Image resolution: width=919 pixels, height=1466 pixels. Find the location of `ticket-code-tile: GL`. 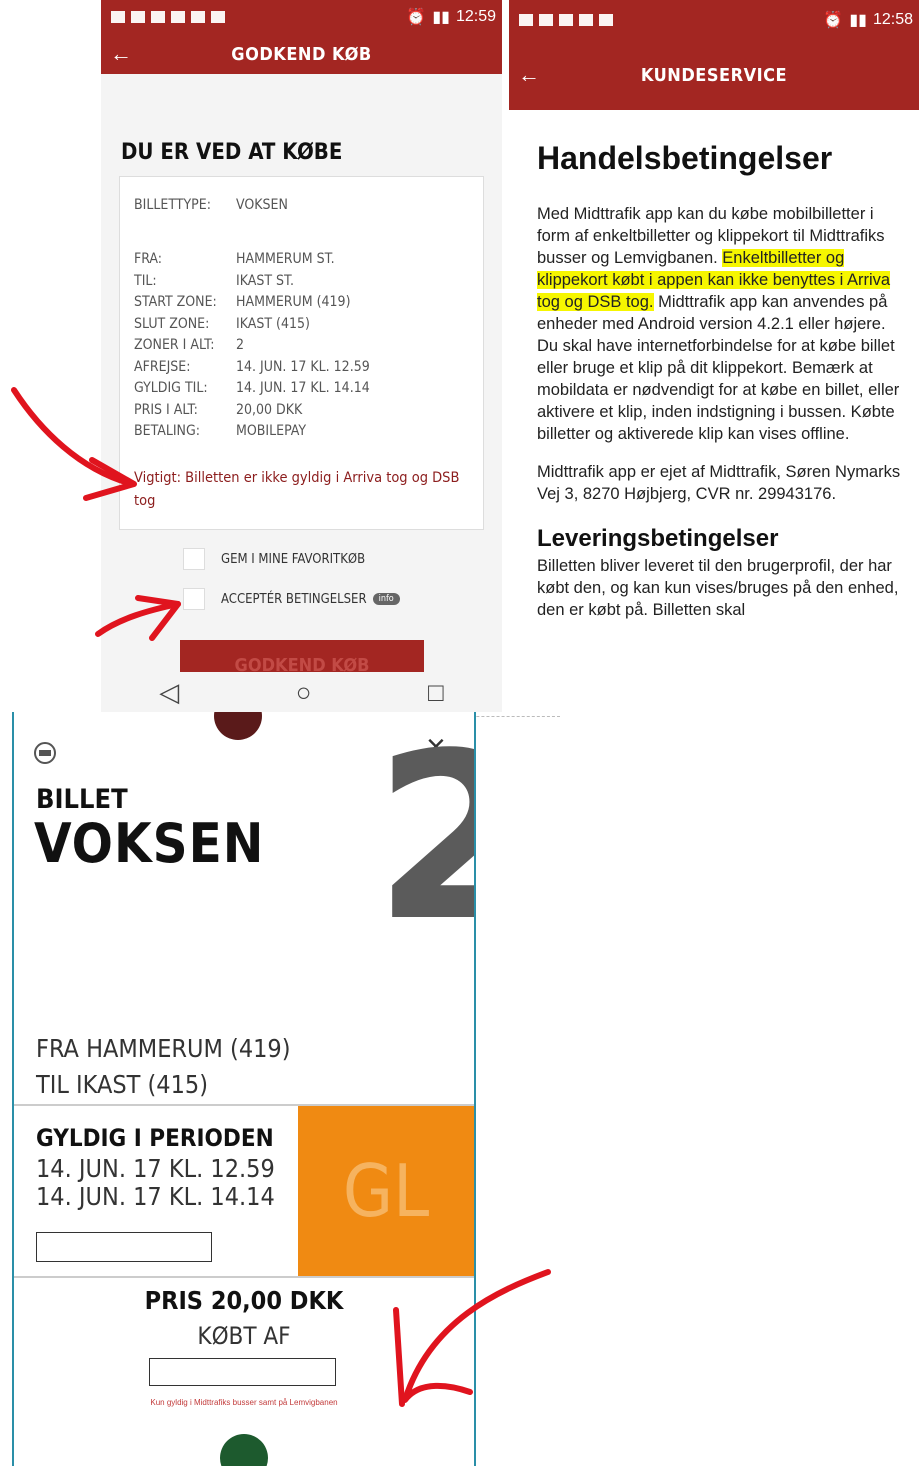

ticket-code-tile: GL is located at coordinates (386, 1191).